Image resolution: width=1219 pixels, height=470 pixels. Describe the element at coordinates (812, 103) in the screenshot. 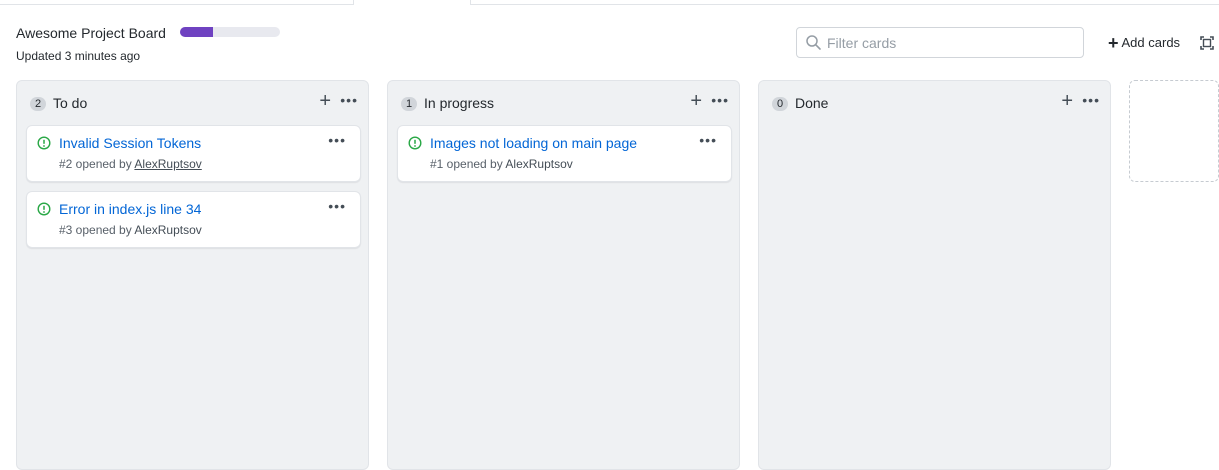

I see `column-title: Done` at that location.